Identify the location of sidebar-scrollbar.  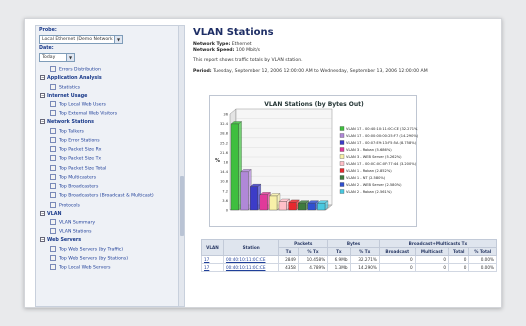
(181, 166).